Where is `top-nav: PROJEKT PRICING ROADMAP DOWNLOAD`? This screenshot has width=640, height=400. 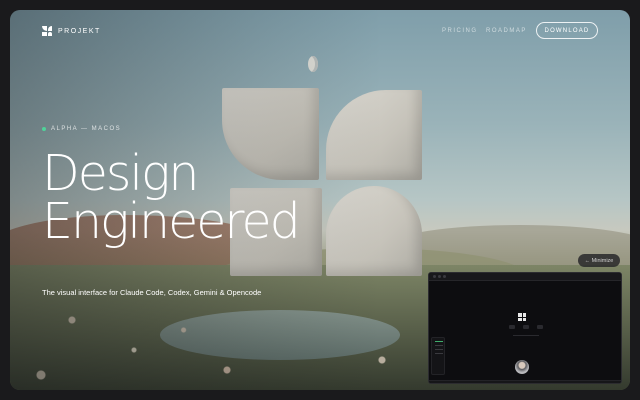
top-nav: PROJEKT PRICING ROADMAP DOWNLOAD is located at coordinates (320, 32).